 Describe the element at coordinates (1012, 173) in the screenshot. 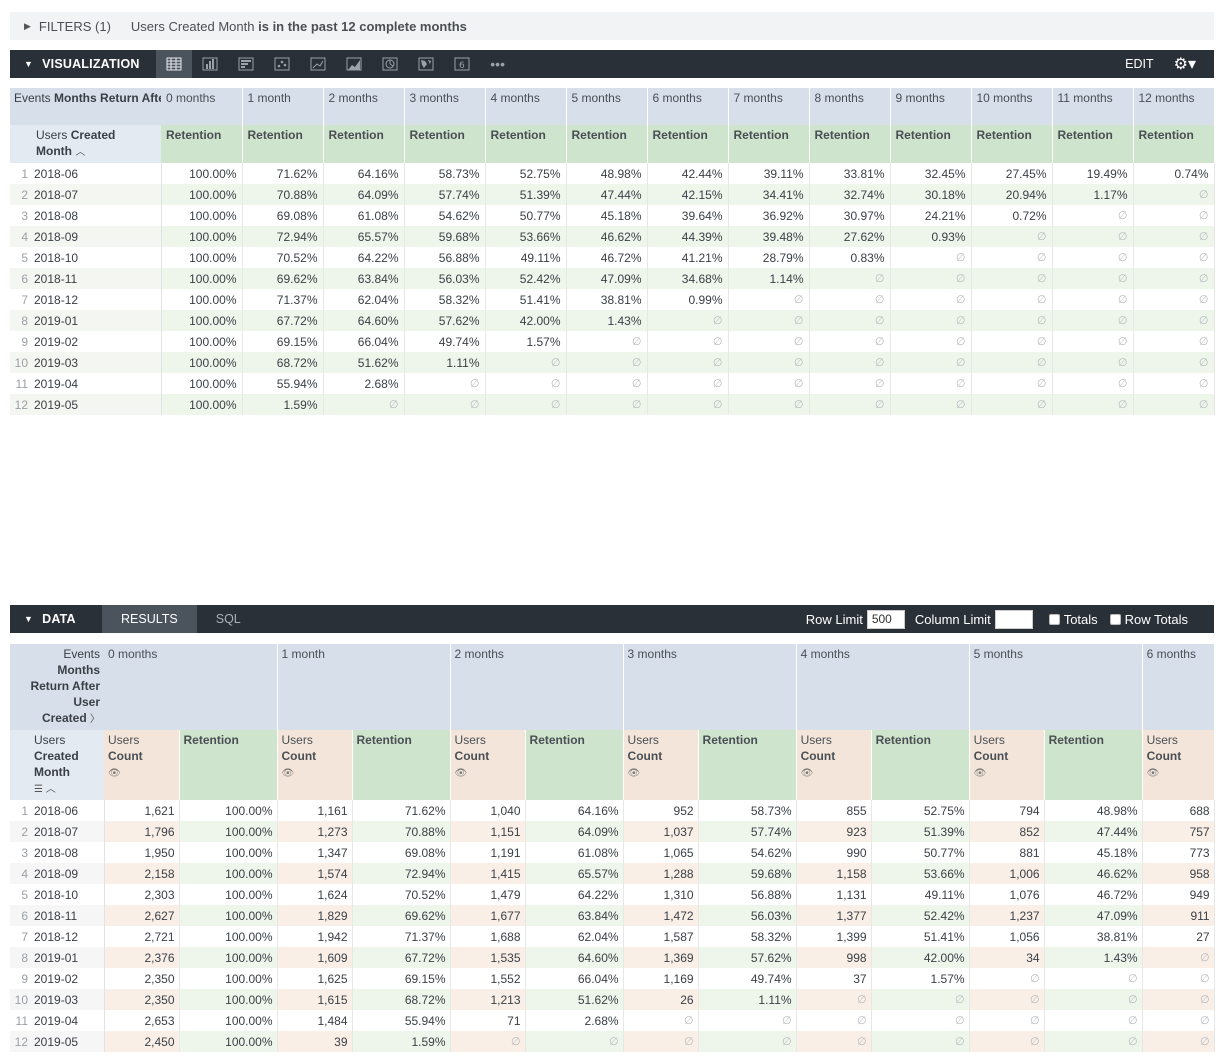

I see `retention-cell: 27.45%` at that location.